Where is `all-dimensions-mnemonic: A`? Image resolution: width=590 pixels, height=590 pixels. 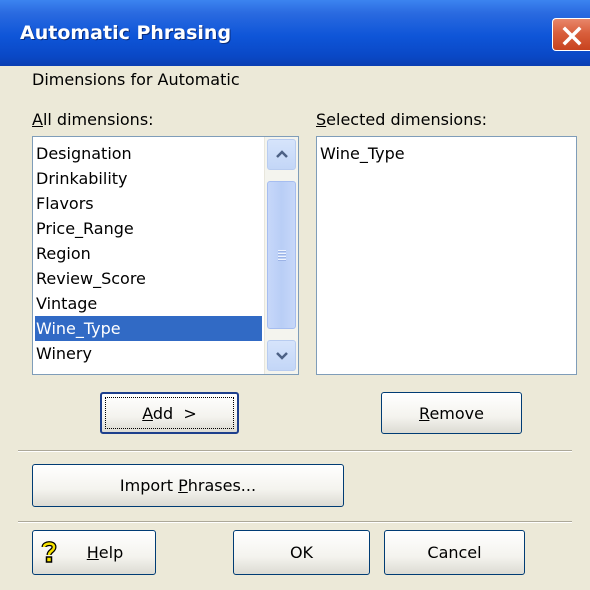 all-dimensions-mnemonic: A is located at coordinates (37, 119).